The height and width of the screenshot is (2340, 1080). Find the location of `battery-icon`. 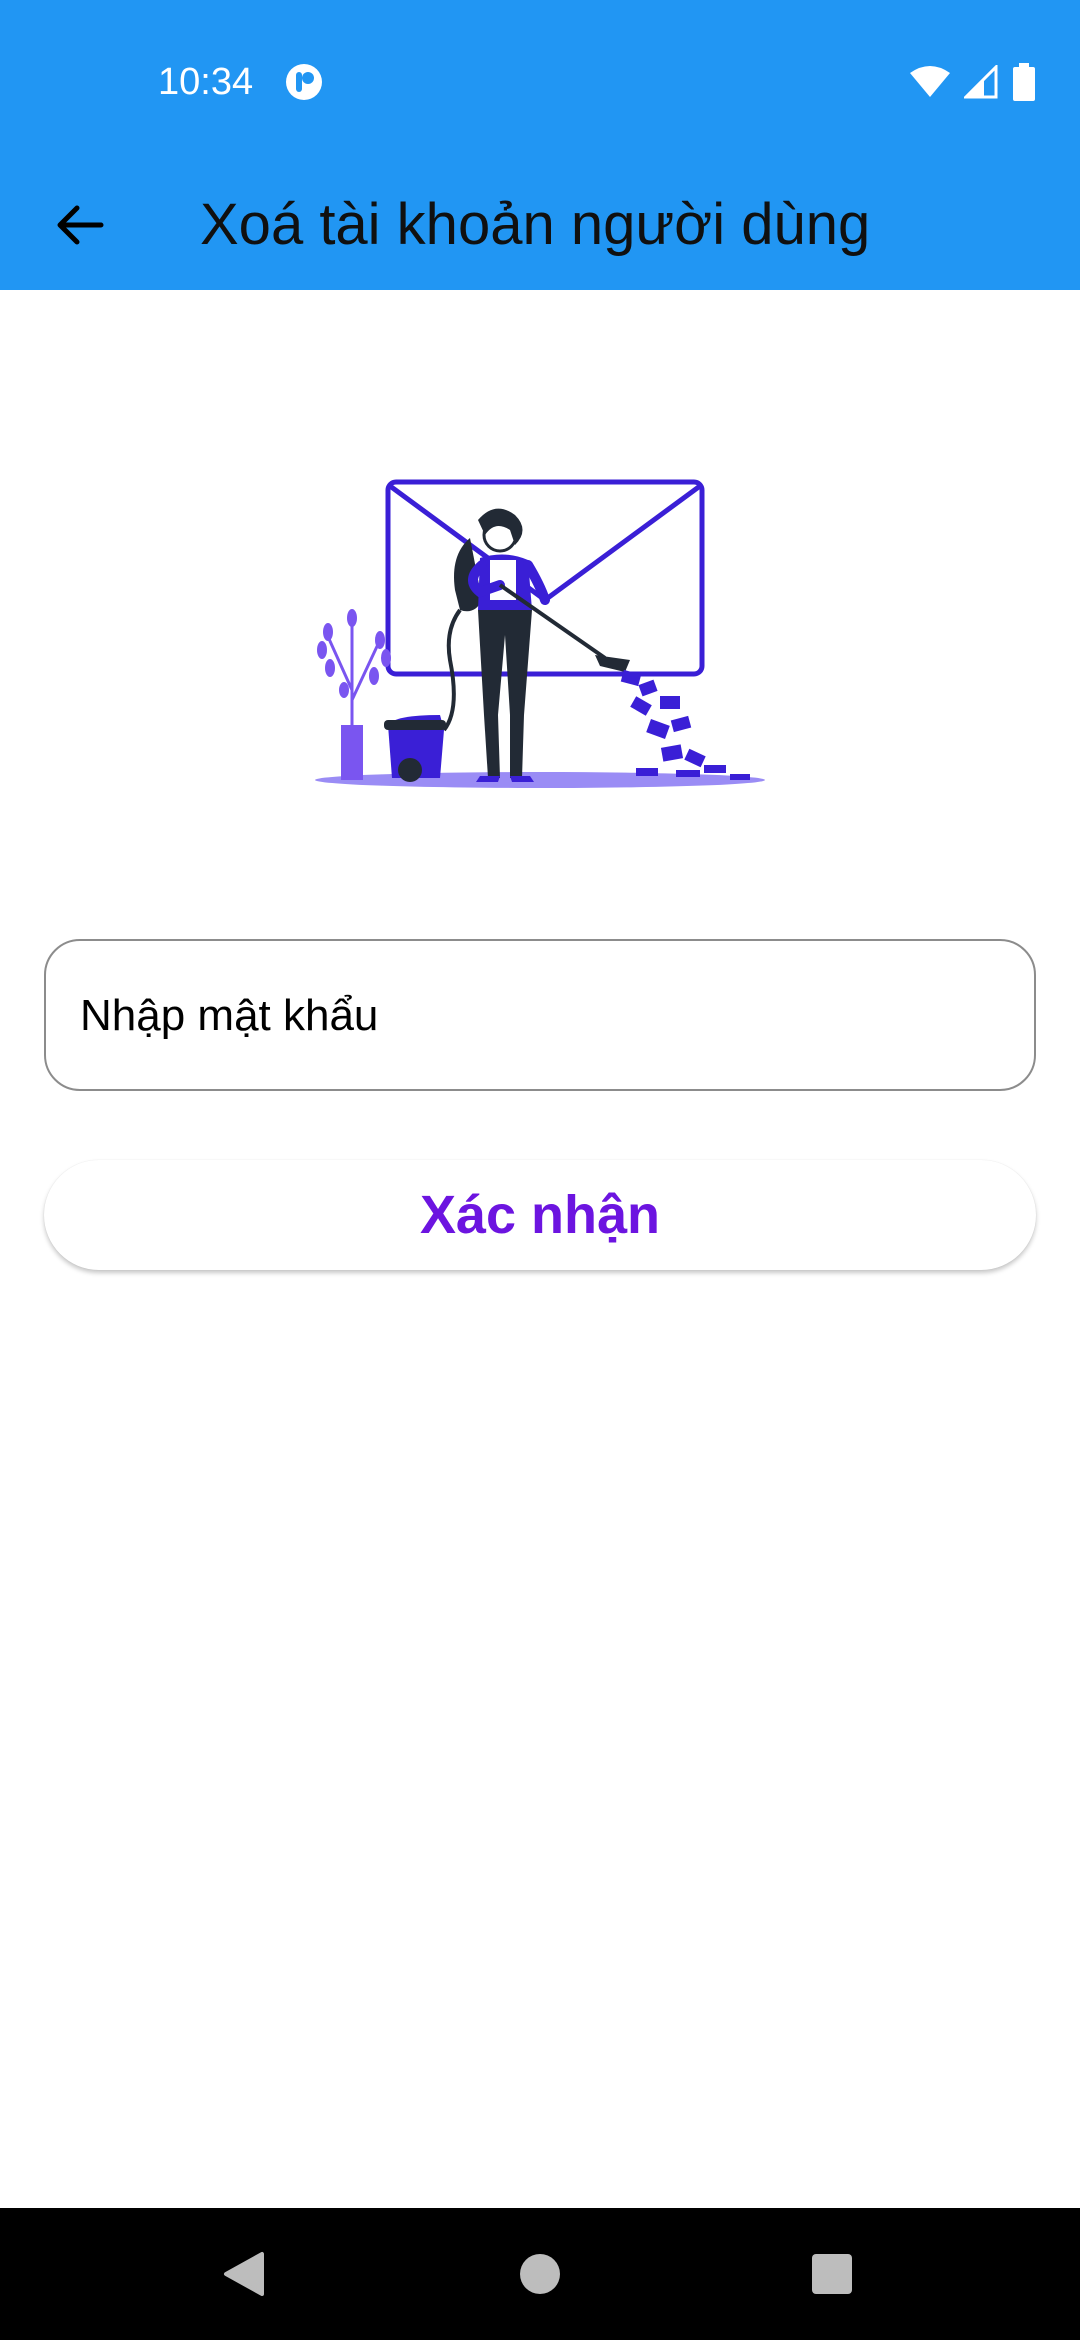

battery-icon is located at coordinates (1024, 82).